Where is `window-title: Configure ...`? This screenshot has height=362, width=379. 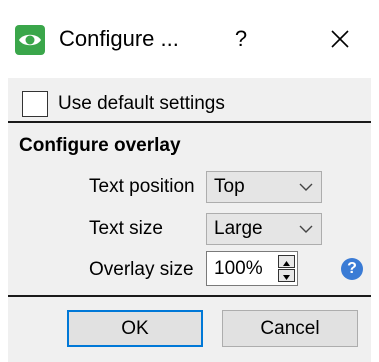
window-title: Configure ... is located at coordinates (119, 38).